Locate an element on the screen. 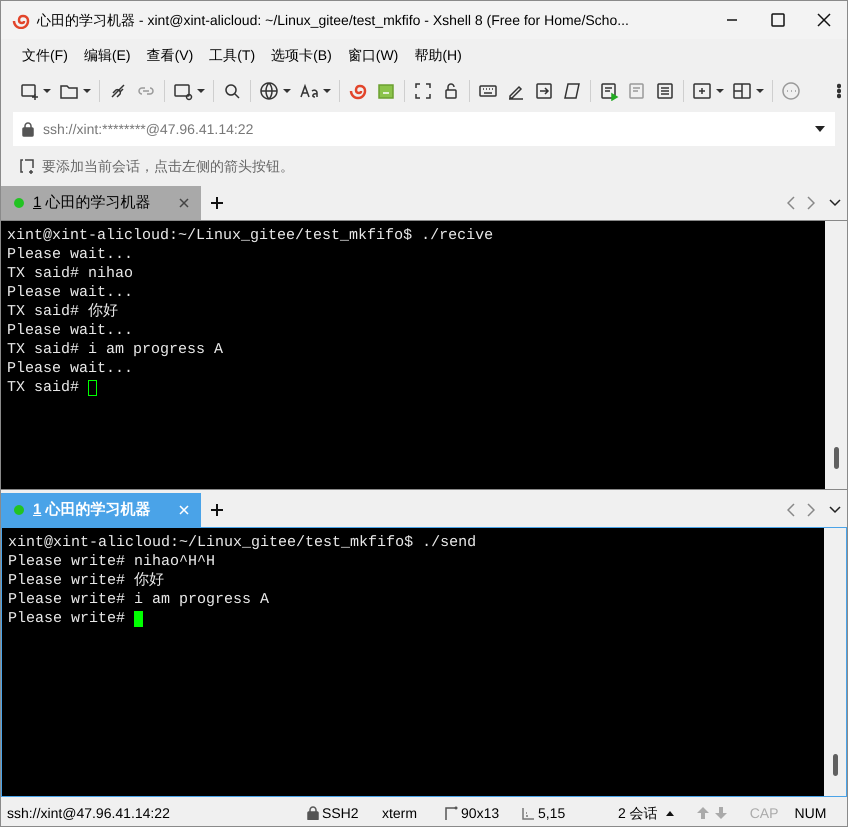 The width and height of the screenshot is (848, 827). terminal-line: TX said# is located at coordinates (43, 387).